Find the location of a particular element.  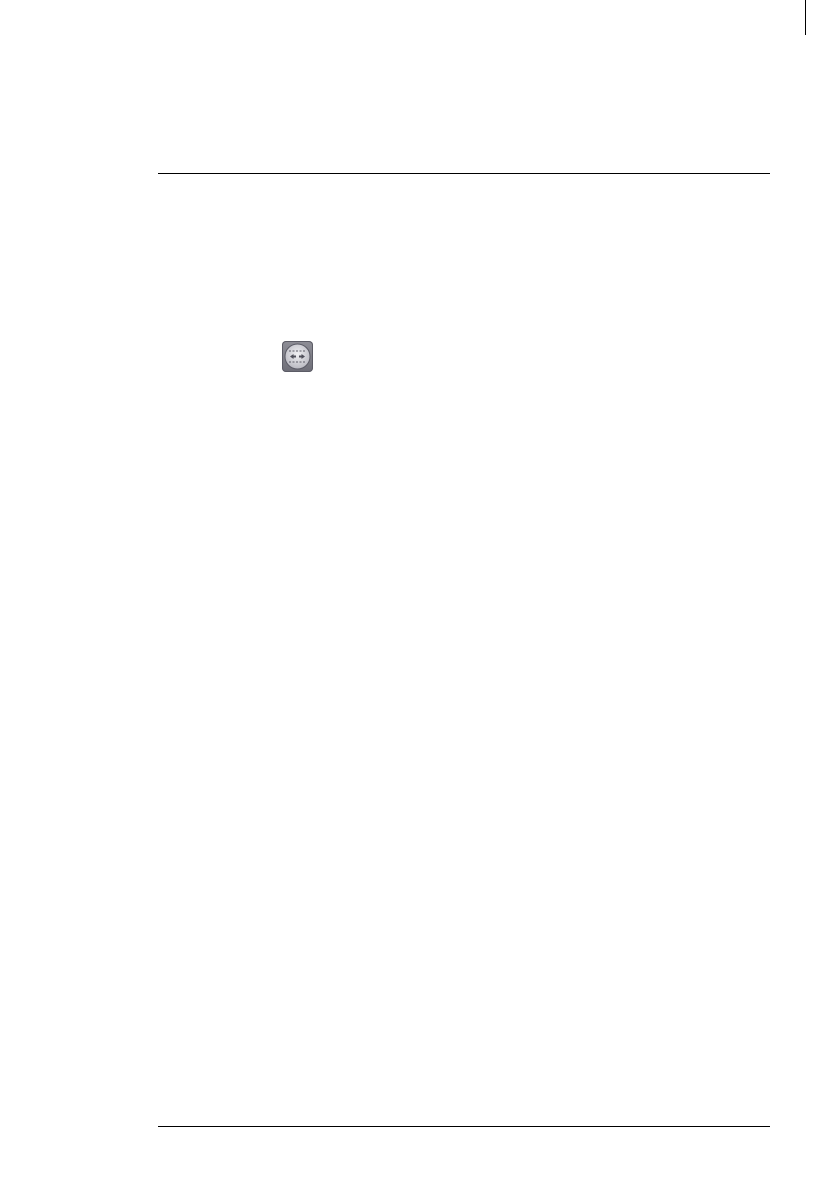

footer-rule is located at coordinates (464, 1126).